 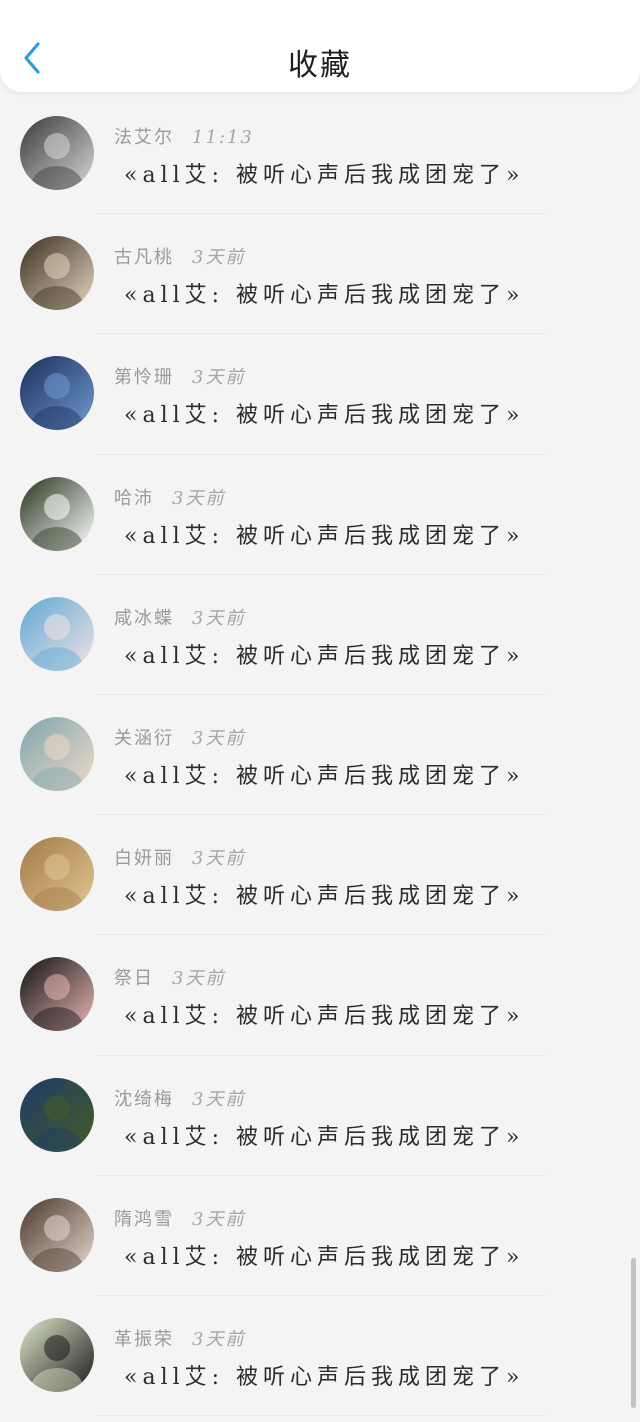 I want to click on list-item: 咸冰蝶 3天前 «all艾: 被听心声后我成团宠了», so click(x=320, y=641).